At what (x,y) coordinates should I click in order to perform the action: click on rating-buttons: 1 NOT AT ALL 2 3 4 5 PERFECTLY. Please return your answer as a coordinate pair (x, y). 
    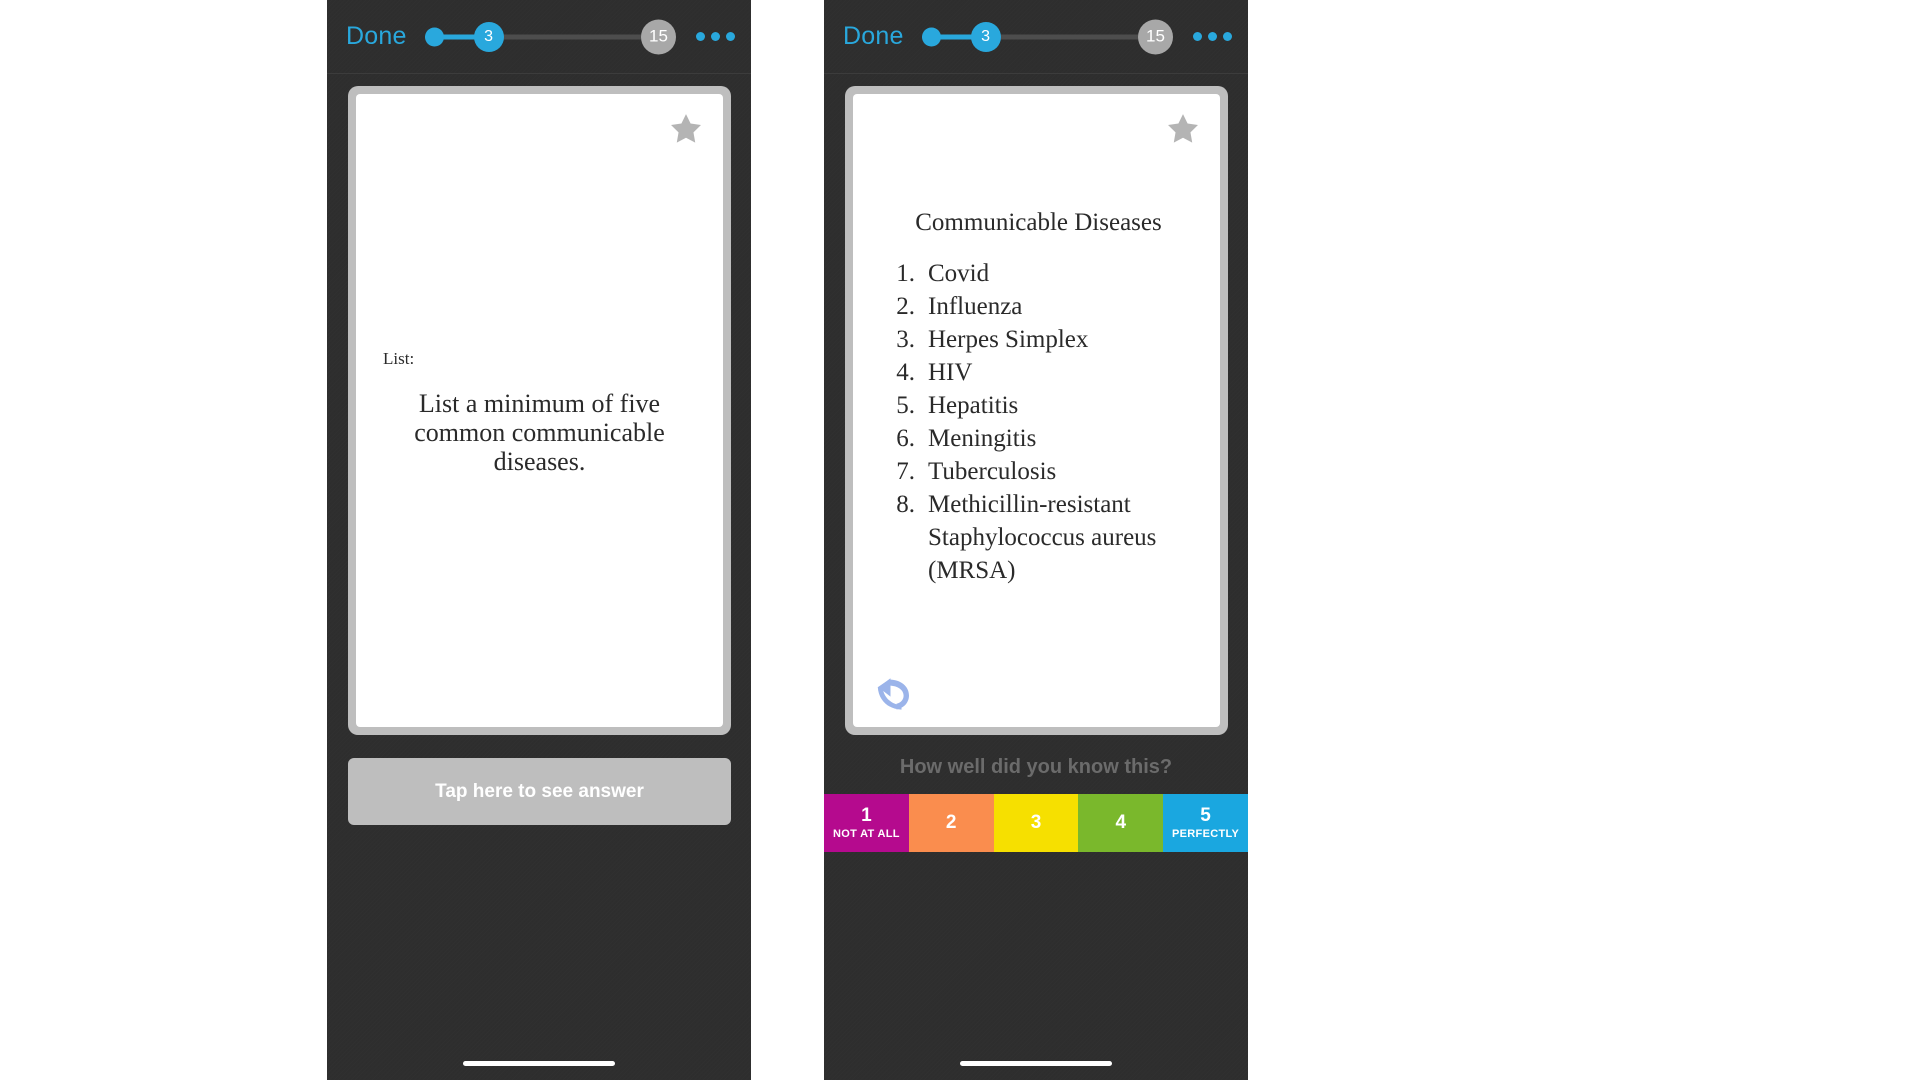
    Looking at the image, I should click on (1036, 823).